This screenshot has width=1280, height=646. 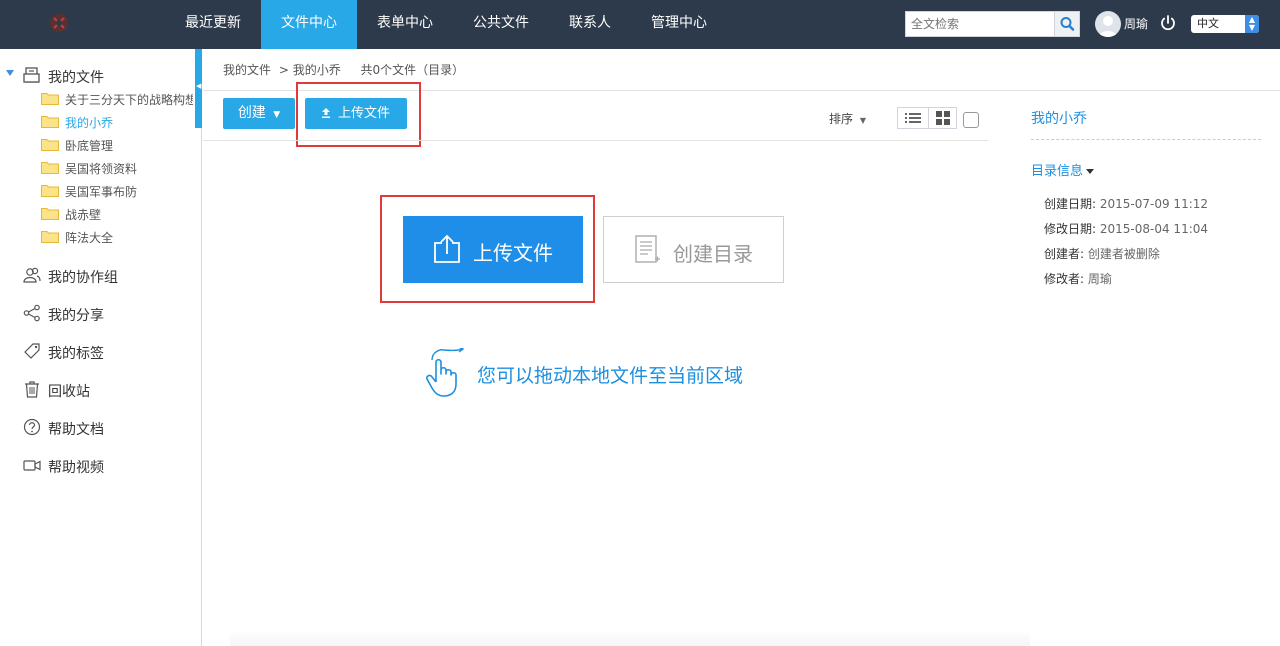 I want to click on top-navigation-bar: 最近更新 文件中心 表单中心 公共文件 联系人 管理中心 周瑜 中文 ▲▼, so click(x=640, y=24).